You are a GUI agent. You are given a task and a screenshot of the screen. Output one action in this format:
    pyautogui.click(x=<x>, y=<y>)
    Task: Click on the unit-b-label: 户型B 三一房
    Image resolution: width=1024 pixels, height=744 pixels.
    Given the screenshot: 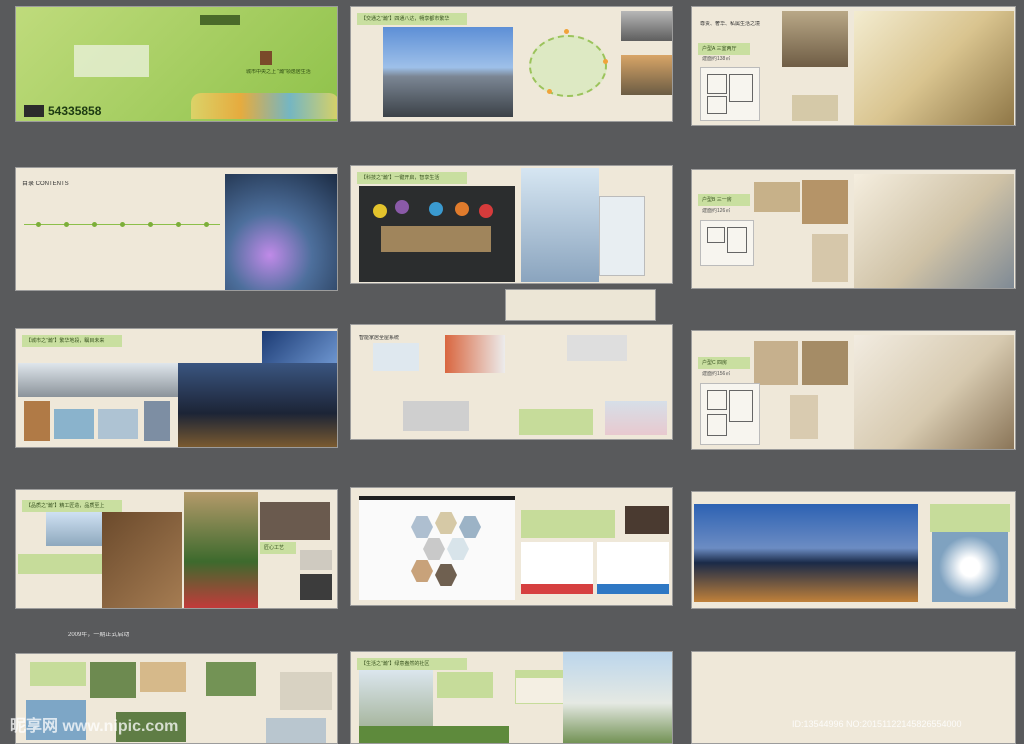 What is the action you would take?
    pyautogui.click(x=724, y=200)
    